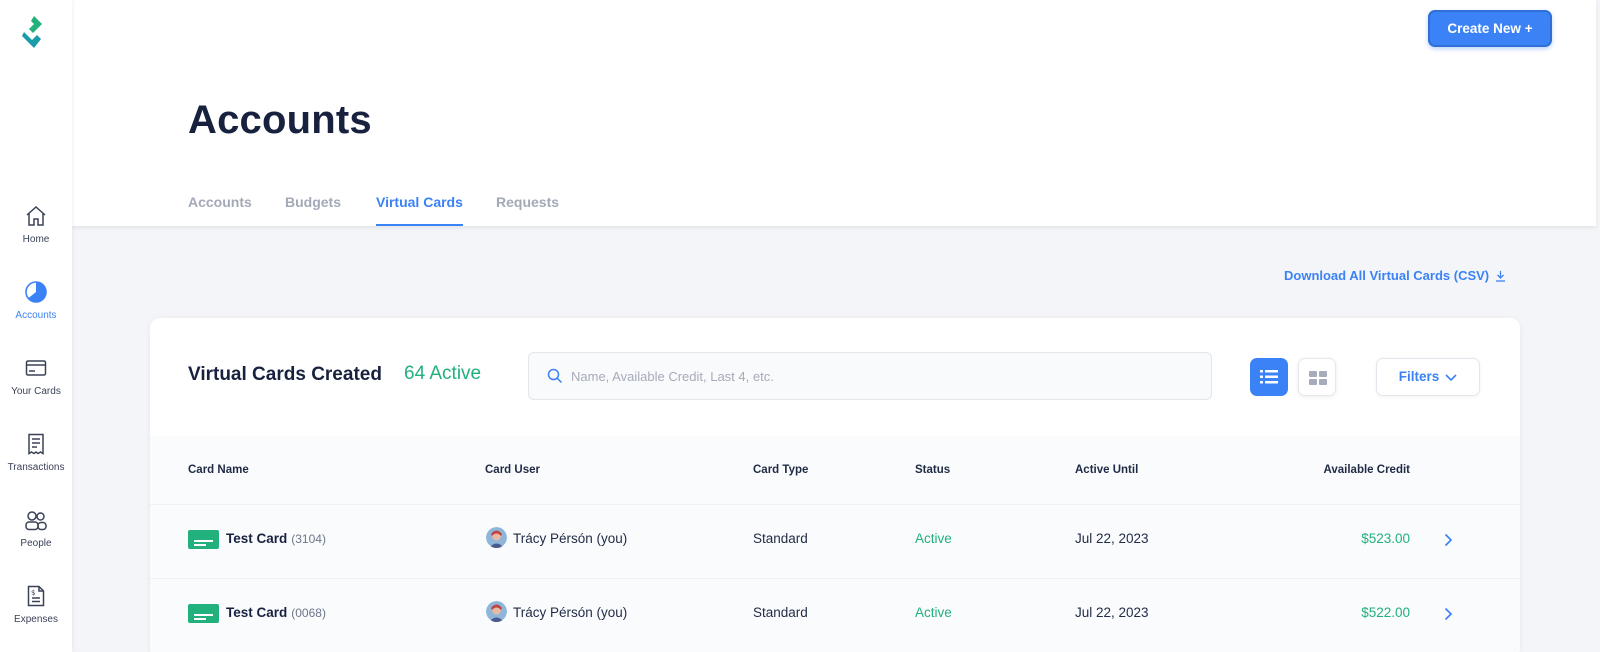  I want to click on sidebar-item-expenses: $ Expenses, so click(36, 614).